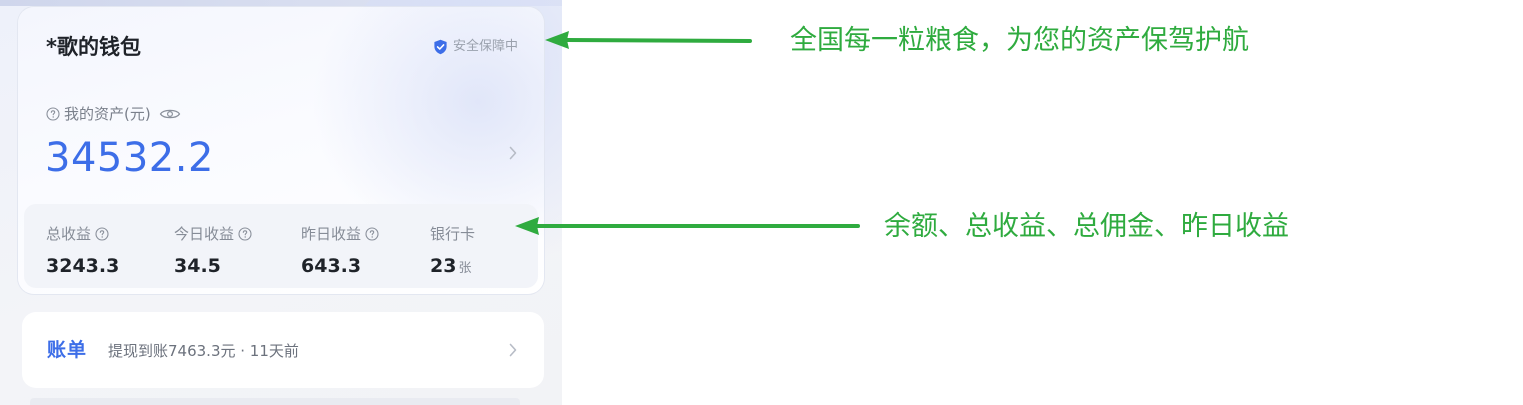 This screenshot has width=1523, height=405. I want to click on stat-value-row: 643.3, so click(340, 266).